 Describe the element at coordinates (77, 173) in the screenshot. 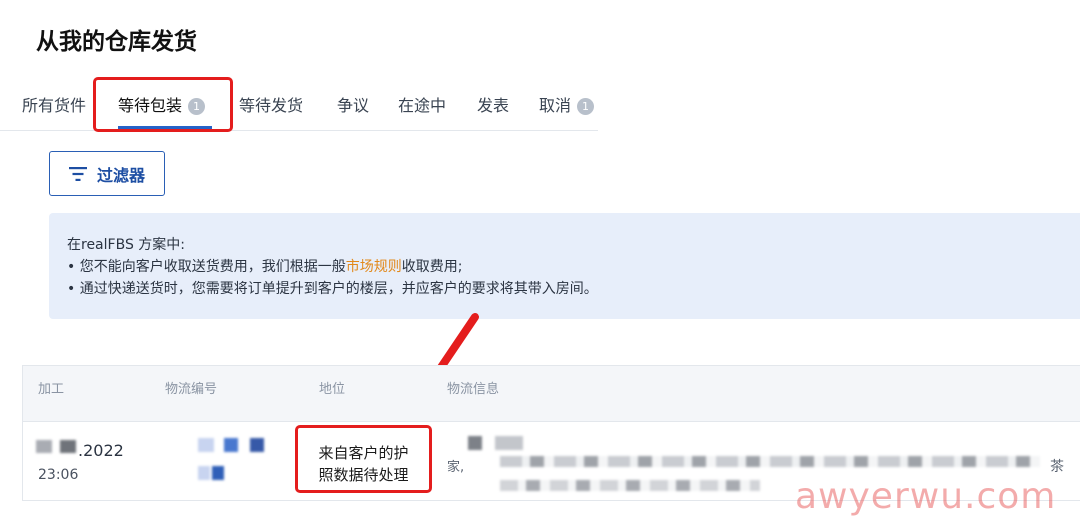

I see `filter-icon` at that location.